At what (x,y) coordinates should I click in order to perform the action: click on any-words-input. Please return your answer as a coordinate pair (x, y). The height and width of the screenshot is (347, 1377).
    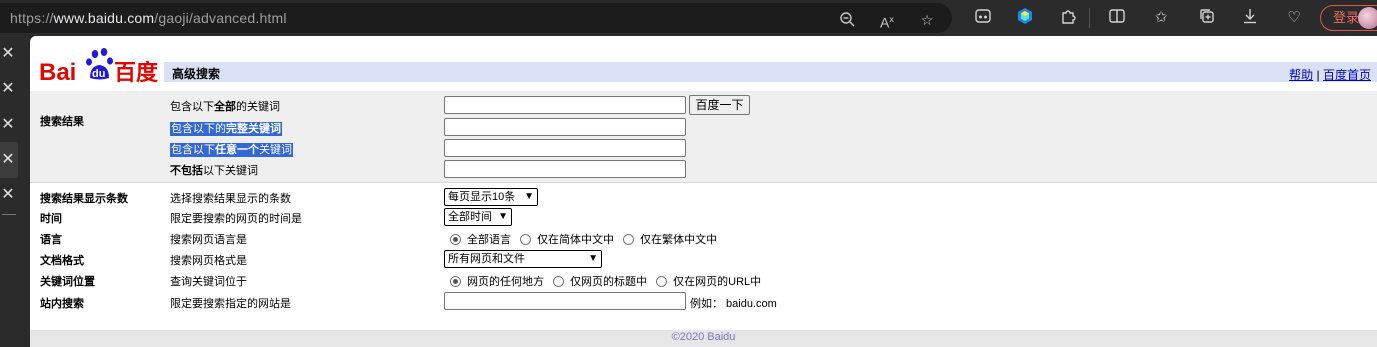
    Looking at the image, I should click on (565, 148).